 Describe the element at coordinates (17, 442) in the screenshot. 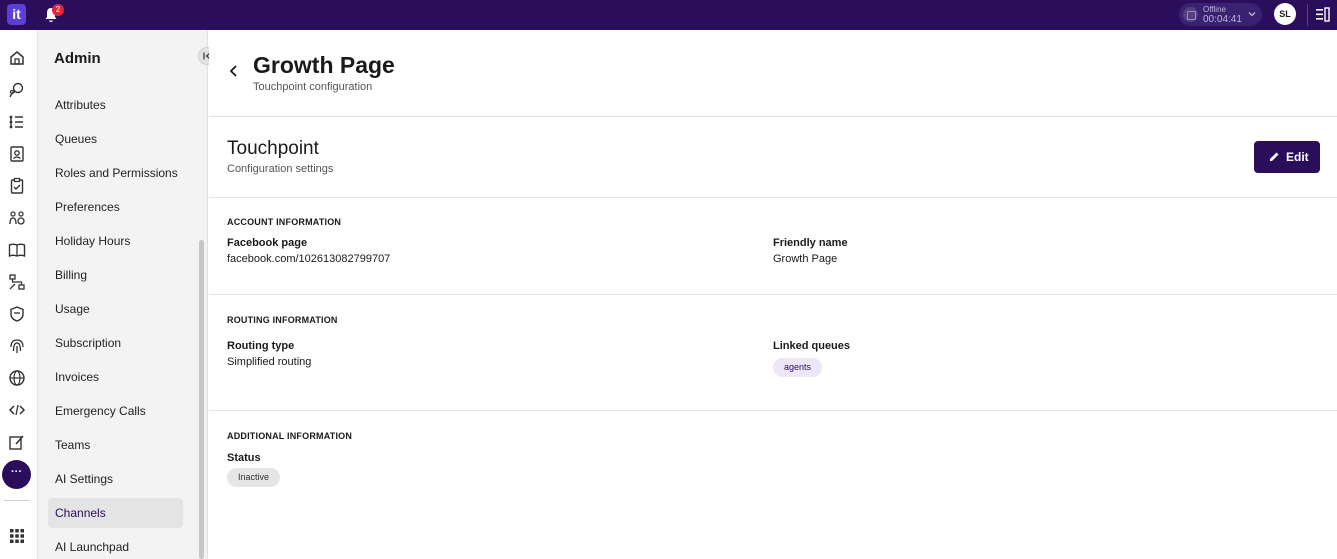

I see `edit-note-icon` at that location.